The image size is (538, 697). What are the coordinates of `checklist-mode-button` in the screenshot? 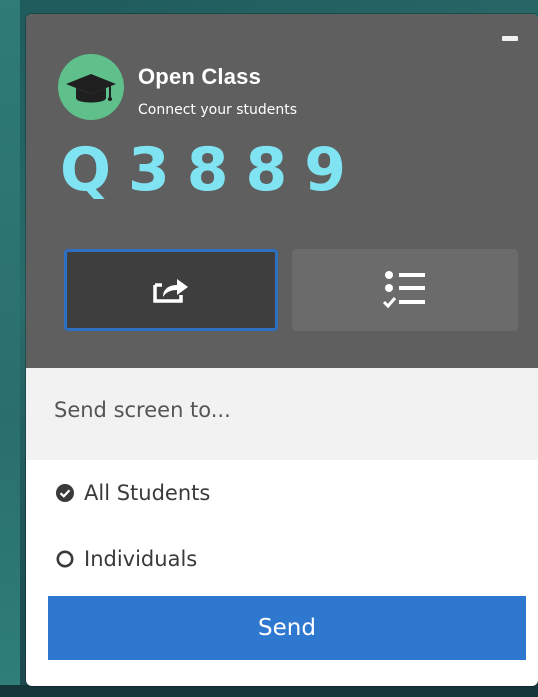 It's located at (405, 290).